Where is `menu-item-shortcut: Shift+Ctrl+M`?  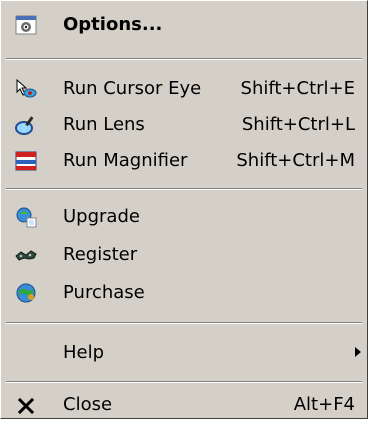
menu-item-shortcut: Shift+Ctrl+M is located at coordinates (295, 160).